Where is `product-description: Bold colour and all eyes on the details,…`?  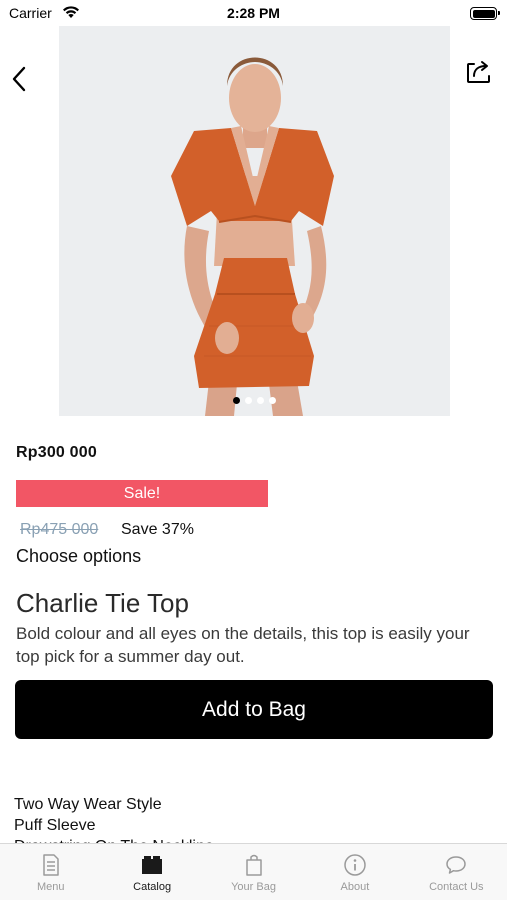
product-description: Bold colour and all eyes on the details,… is located at coordinates (243, 645).